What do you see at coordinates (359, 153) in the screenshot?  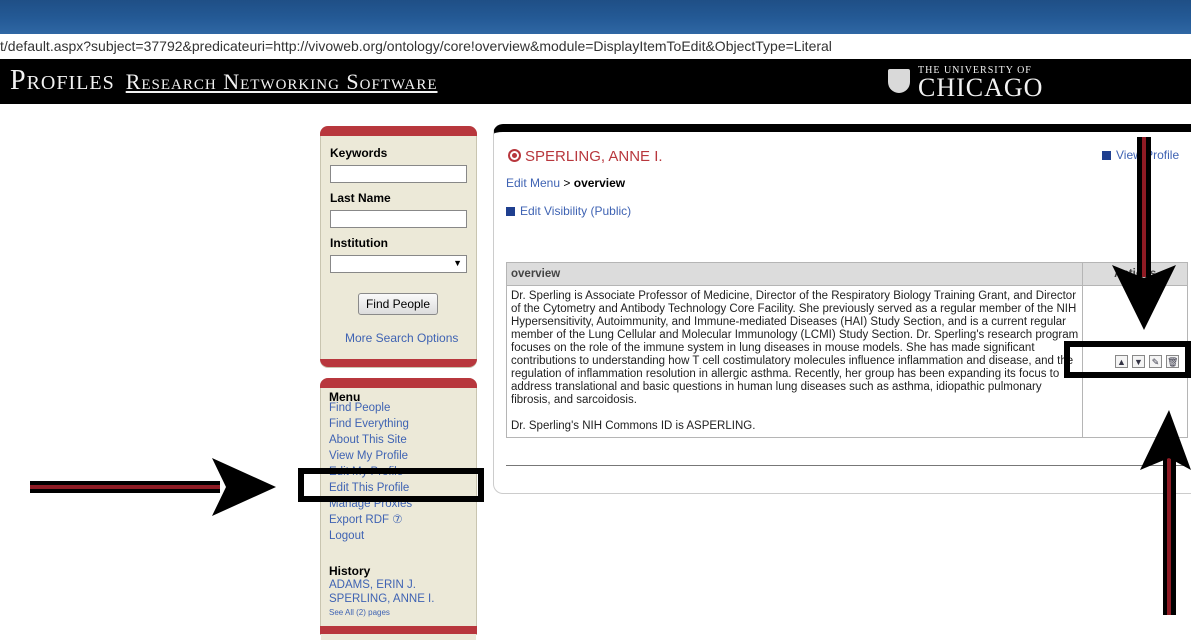 I see `keywords-label: Keywords` at bounding box center [359, 153].